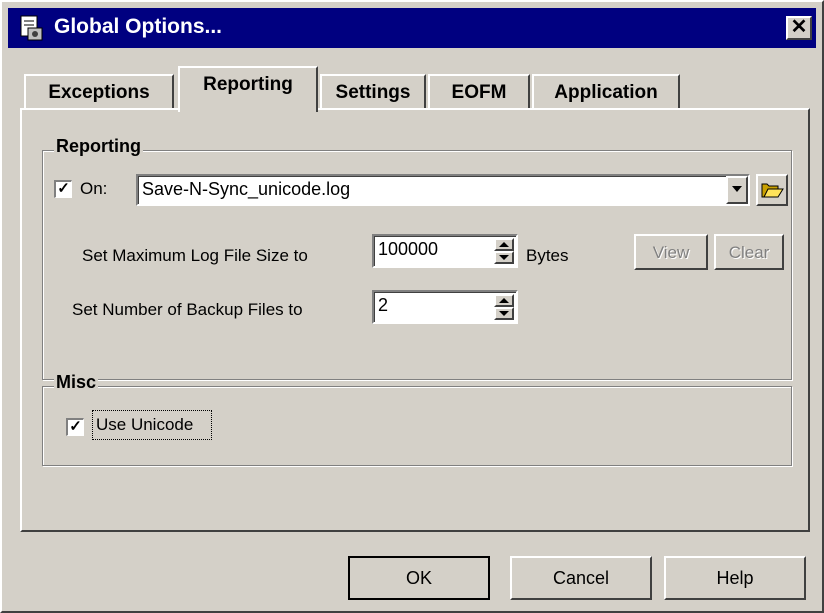 This screenshot has width=824, height=613. Describe the element at coordinates (547, 255) in the screenshot. I see `bytes-label: Bytes` at that location.